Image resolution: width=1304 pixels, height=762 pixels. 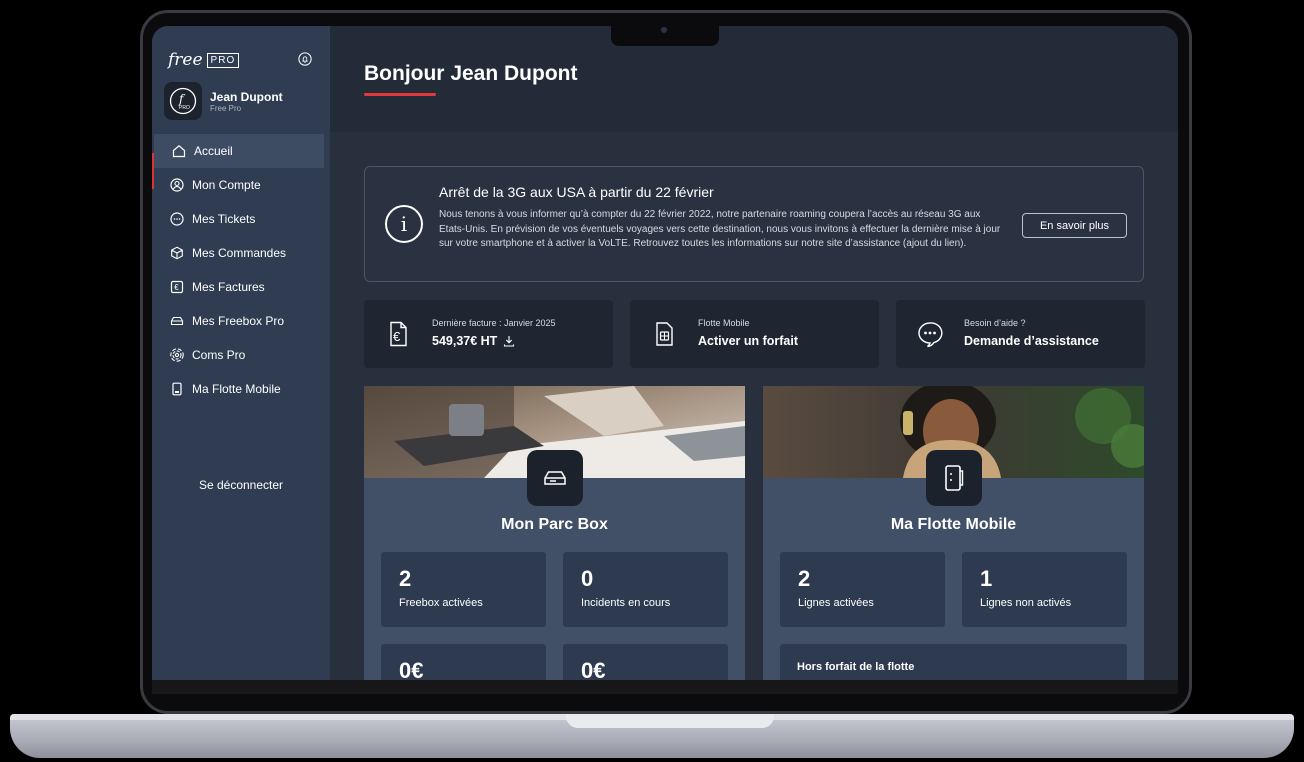 I want to click on logo-text: free, so click(x=185, y=60).